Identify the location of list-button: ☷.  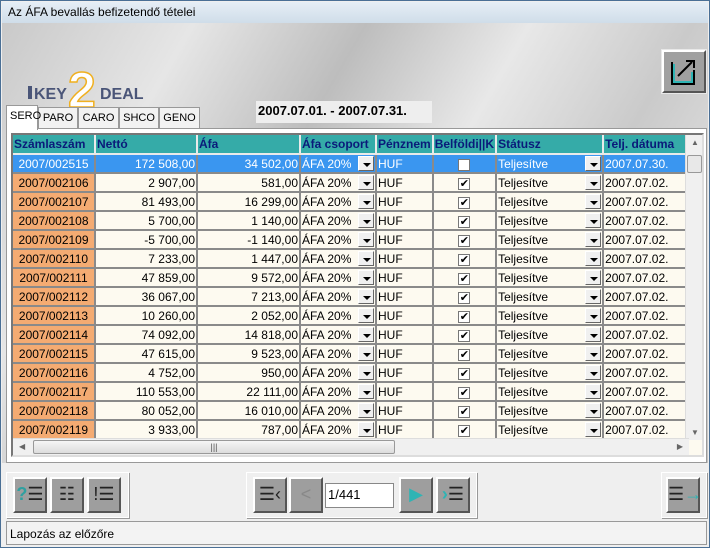
(67, 495).